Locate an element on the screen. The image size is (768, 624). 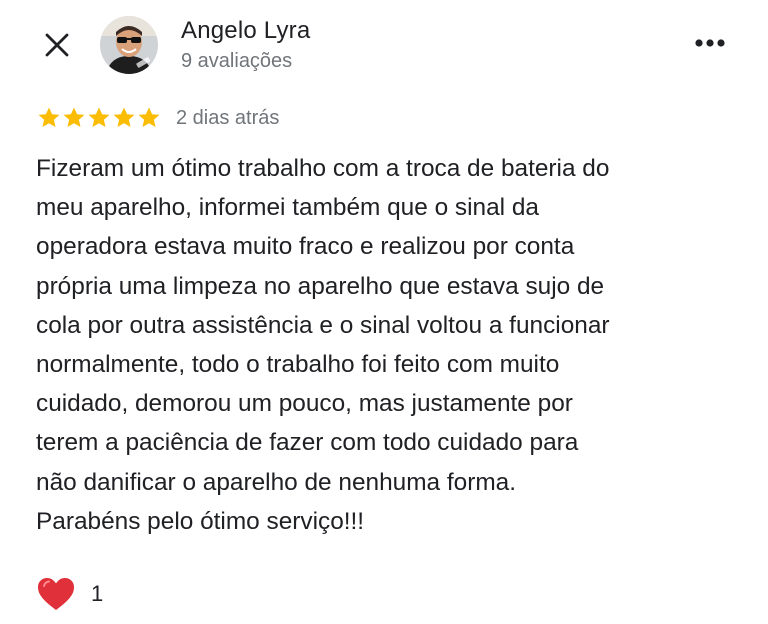
reviewer-review-count: 9 avaliações is located at coordinates (237, 61).